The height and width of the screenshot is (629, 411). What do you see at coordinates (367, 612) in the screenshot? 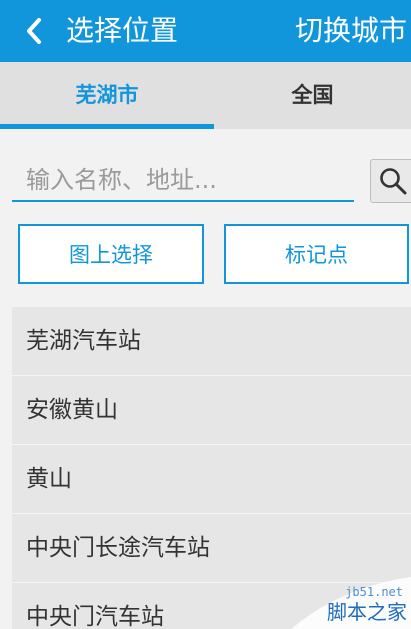
I see `watermark-text: 脚本之家` at bounding box center [367, 612].